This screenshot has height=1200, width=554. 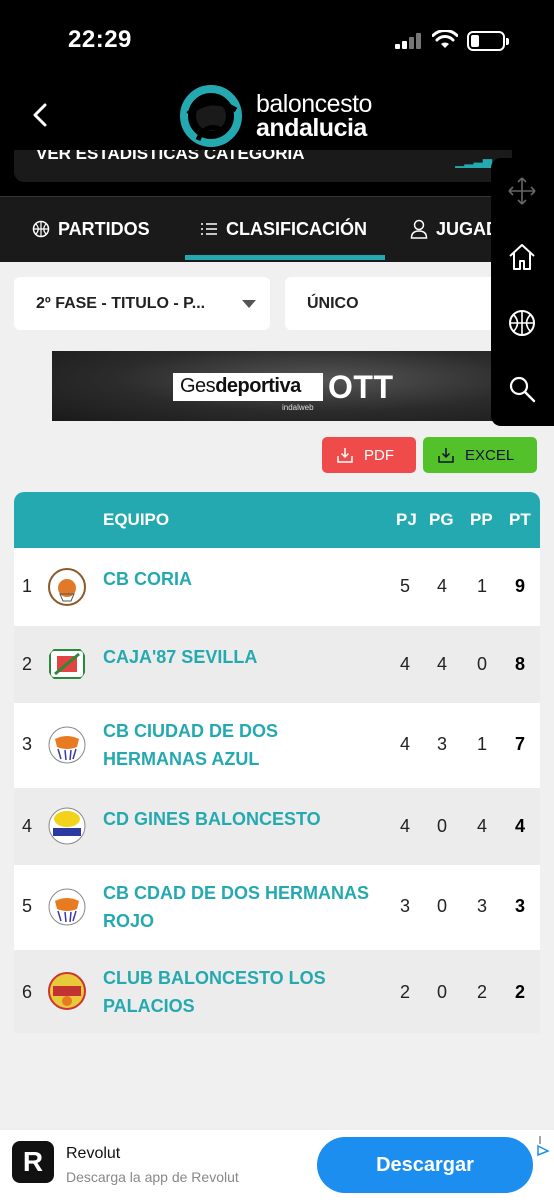 I want to click on group-select-value: ÚNICO, so click(x=333, y=303).